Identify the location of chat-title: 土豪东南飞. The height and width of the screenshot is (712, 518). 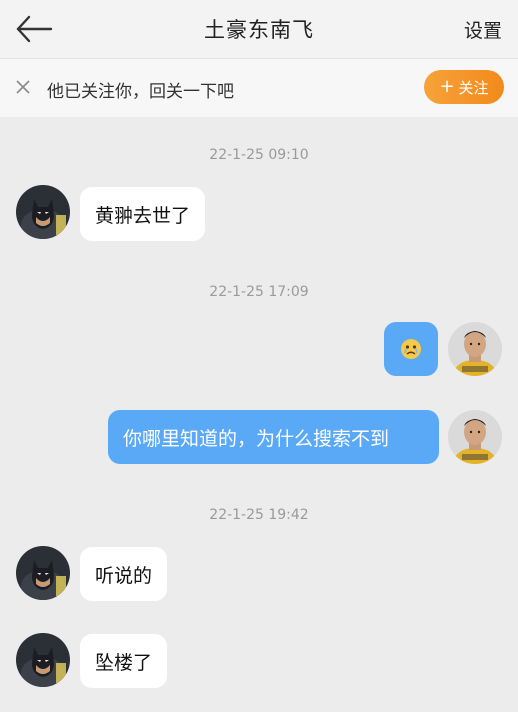
(259, 30).